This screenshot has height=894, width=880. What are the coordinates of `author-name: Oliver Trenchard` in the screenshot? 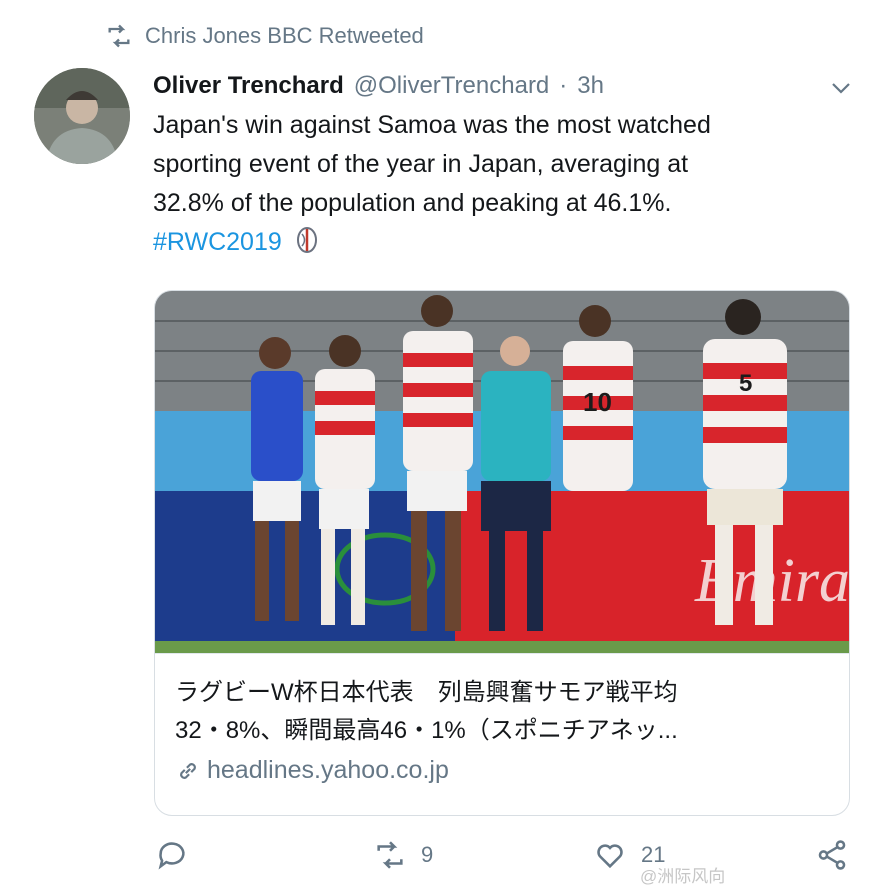 It's located at (248, 86).